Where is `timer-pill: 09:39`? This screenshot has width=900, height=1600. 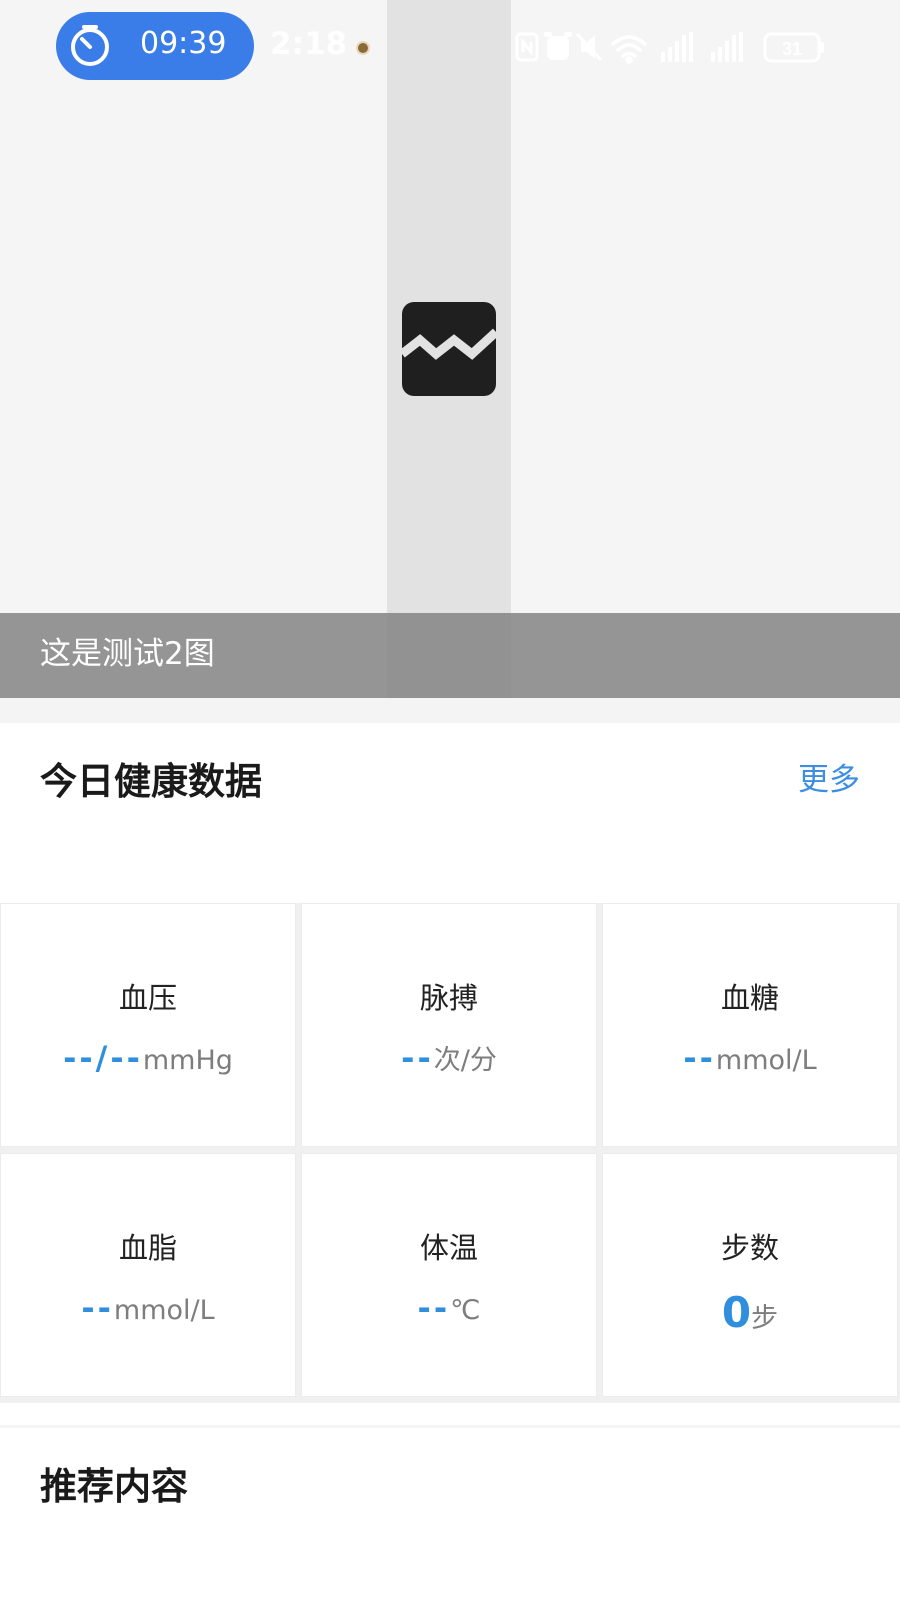 timer-pill: 09:39 is located at coordinates (155, 46).